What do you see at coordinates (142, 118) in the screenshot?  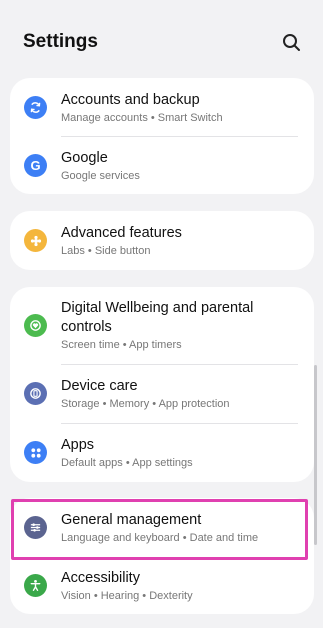 I see `settings-item-subtitle: Manage accounts • Smart Switch` at bounding box center [142, 118].